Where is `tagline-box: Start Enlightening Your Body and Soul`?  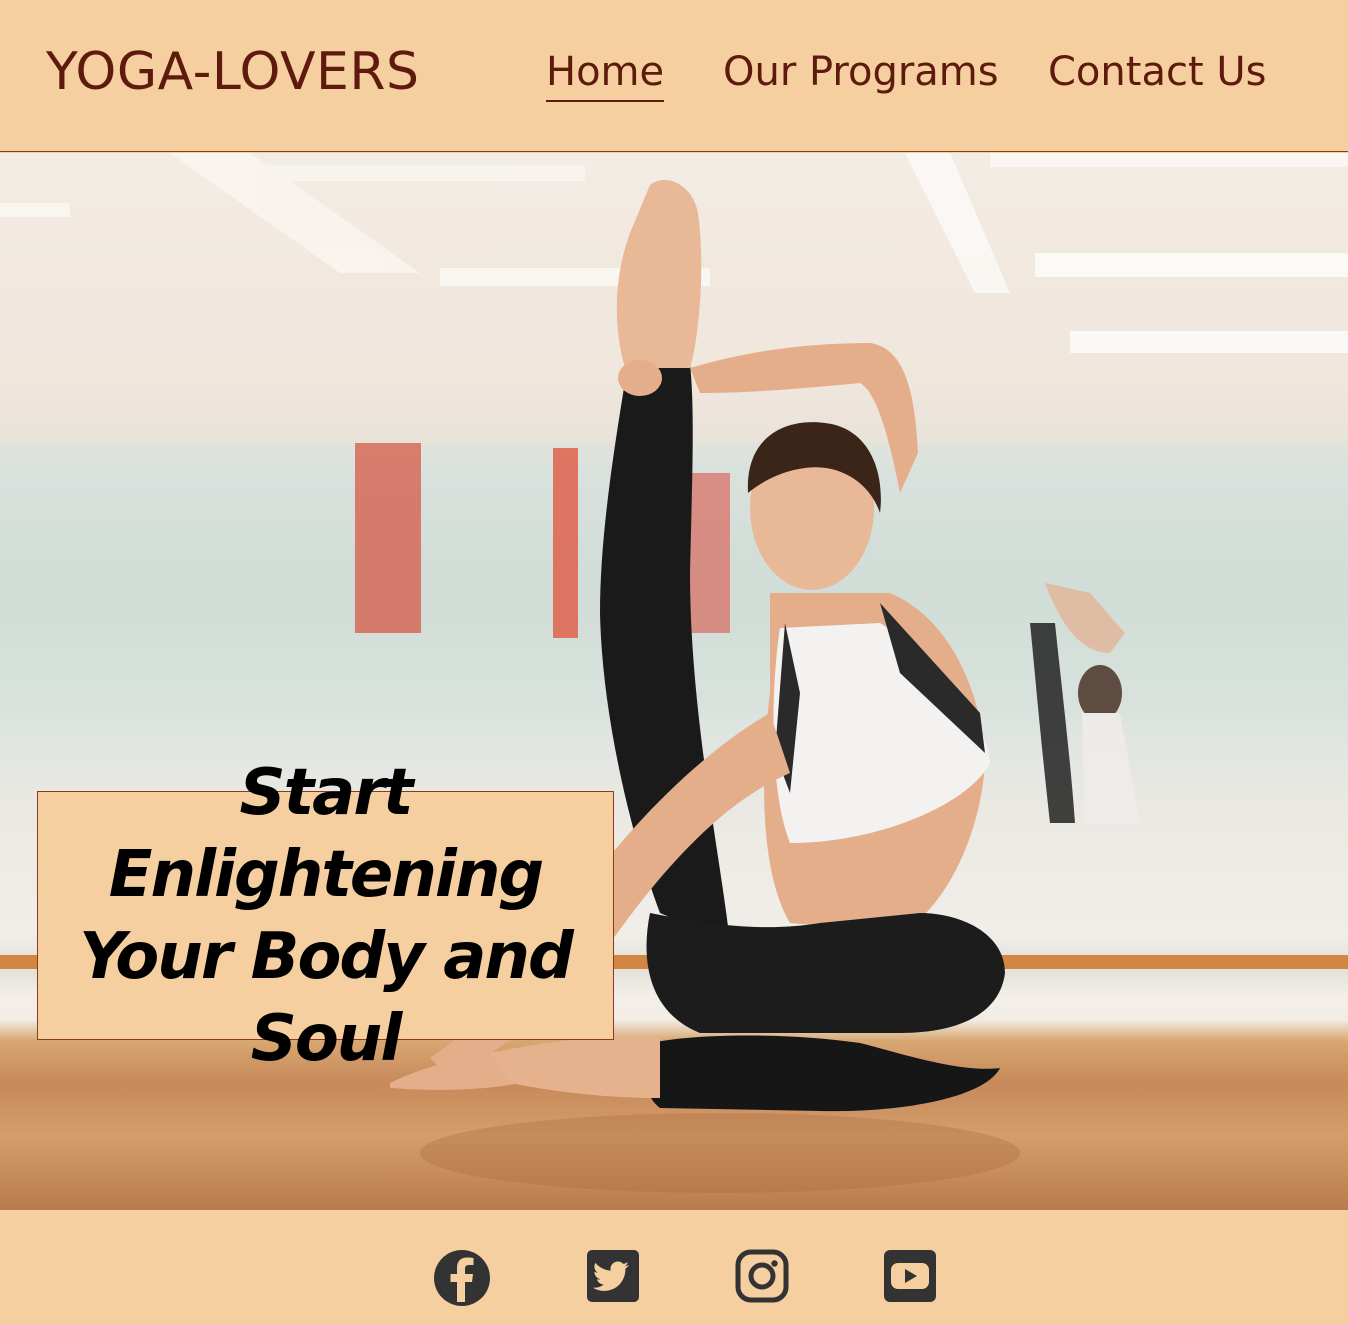 tagline-box: Start Enlightening Your Body and Soul is located at coordinates (325, 916).